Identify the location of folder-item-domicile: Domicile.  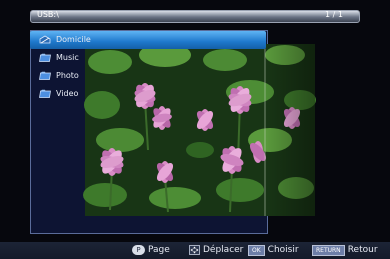
(148, 40).